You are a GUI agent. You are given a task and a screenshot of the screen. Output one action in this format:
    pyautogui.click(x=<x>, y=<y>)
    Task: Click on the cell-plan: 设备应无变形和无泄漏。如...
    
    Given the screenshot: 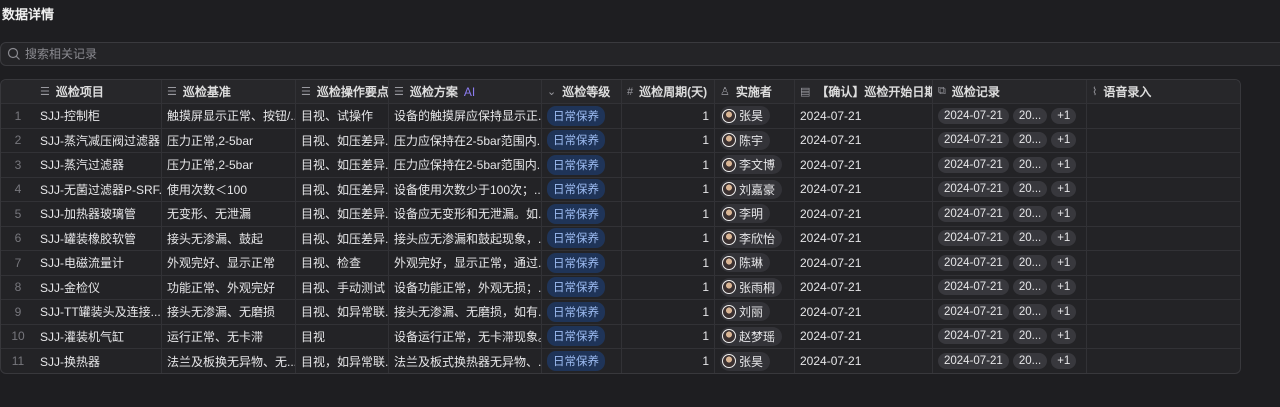 What is the action you would take?
    pyautogui.click(x=465, y=214)
    